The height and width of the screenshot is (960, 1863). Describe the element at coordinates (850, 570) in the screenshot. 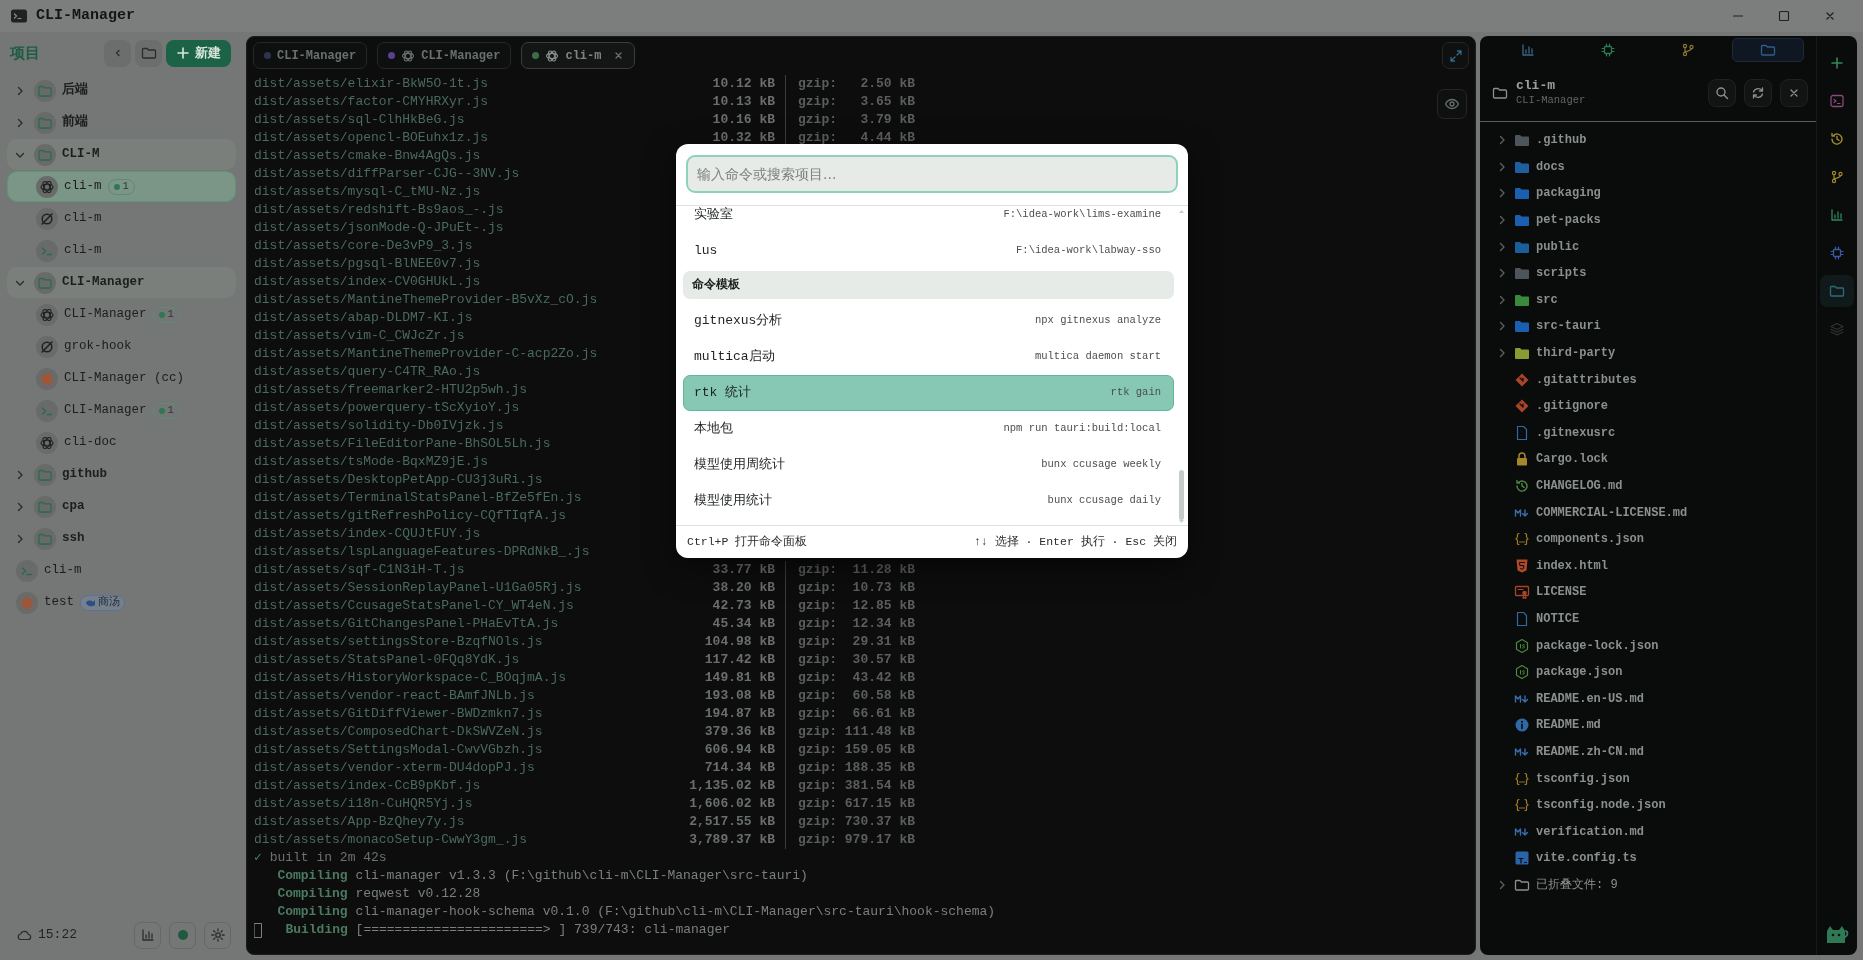

I see `gzip-size: gzip: 11.28 kB` at that location.